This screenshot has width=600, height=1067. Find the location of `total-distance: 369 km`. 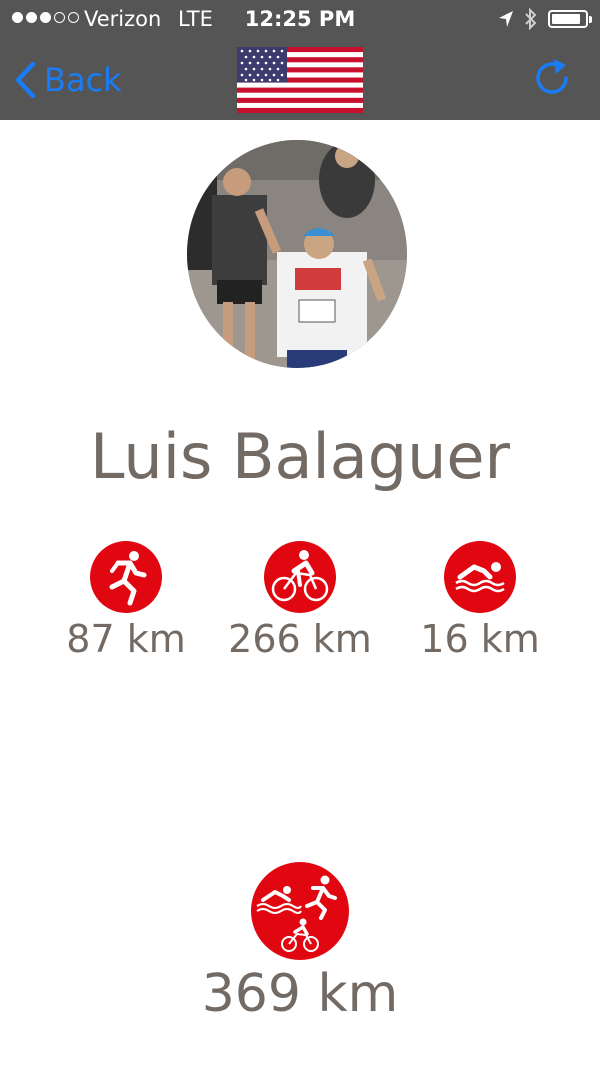

total-distance: 369 km is located at coordinates (300, 994).